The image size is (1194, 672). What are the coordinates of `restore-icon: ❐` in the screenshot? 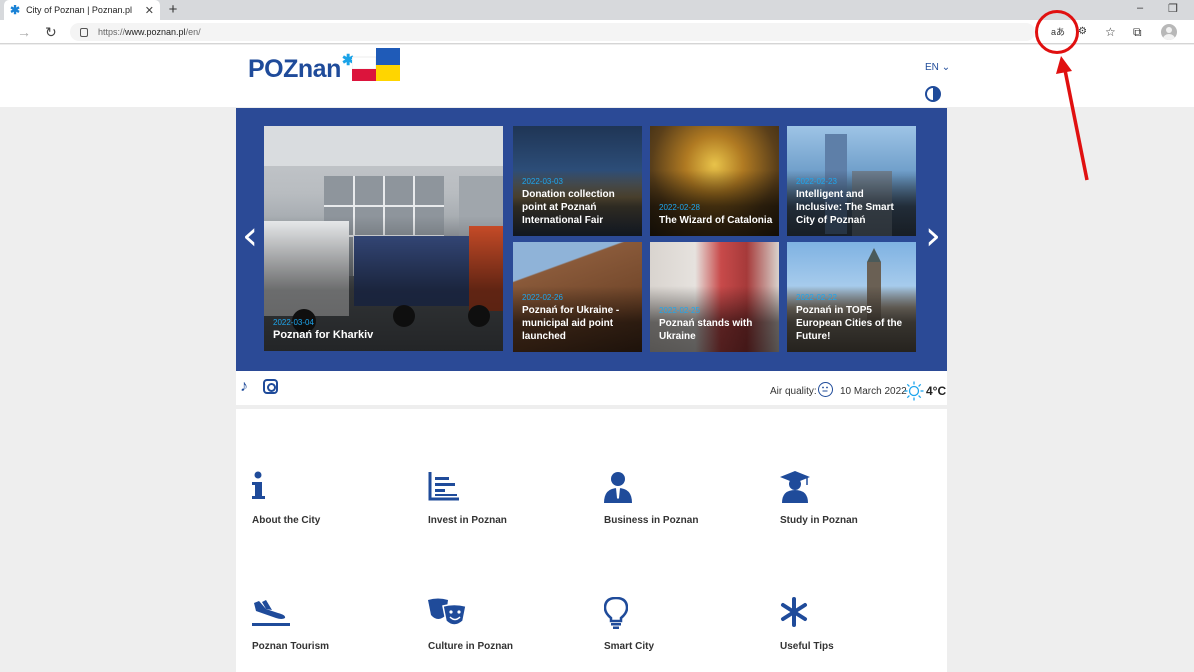 It's located at (1173, 8).